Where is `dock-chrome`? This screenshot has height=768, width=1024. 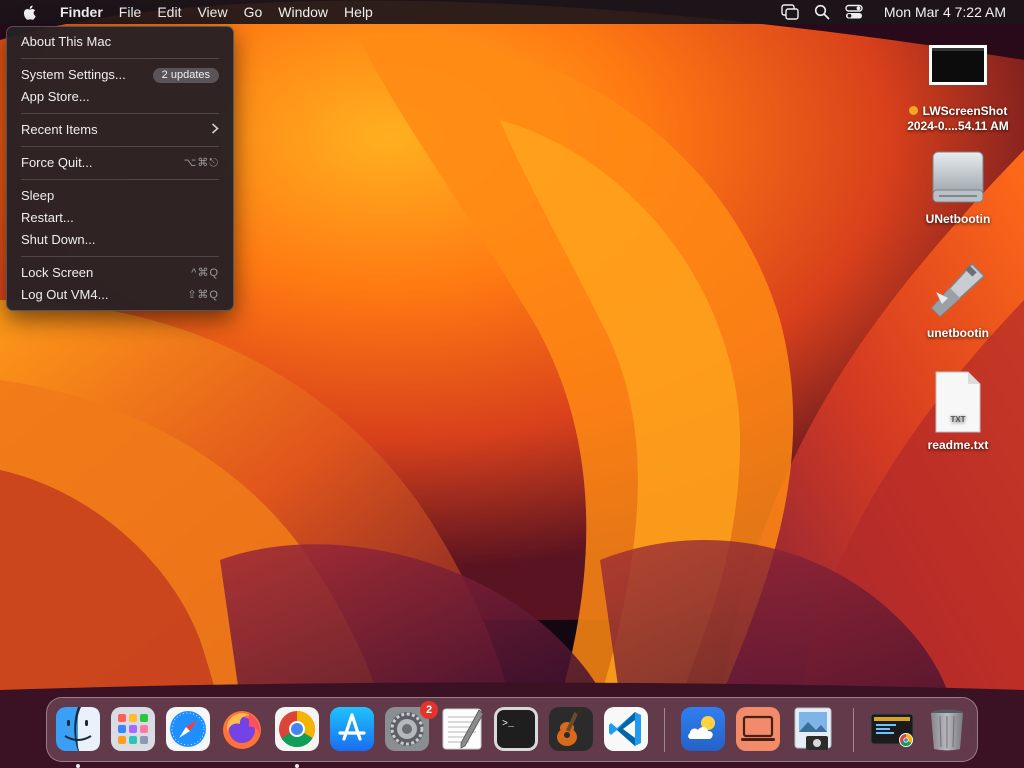 dock-chrome is located at coordinates (297, 737).